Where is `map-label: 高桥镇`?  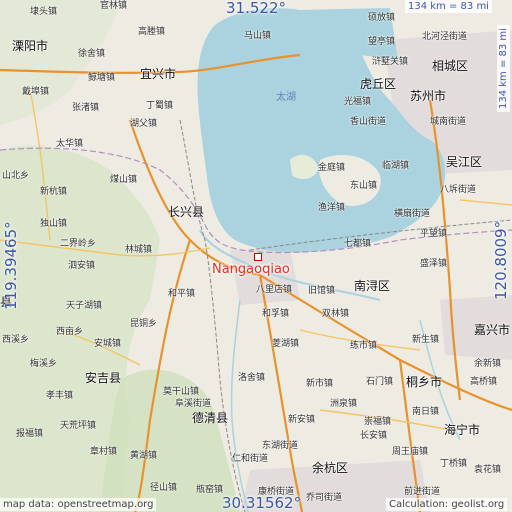 map-label: 高桥镇 is located at coordinates (484, 382).